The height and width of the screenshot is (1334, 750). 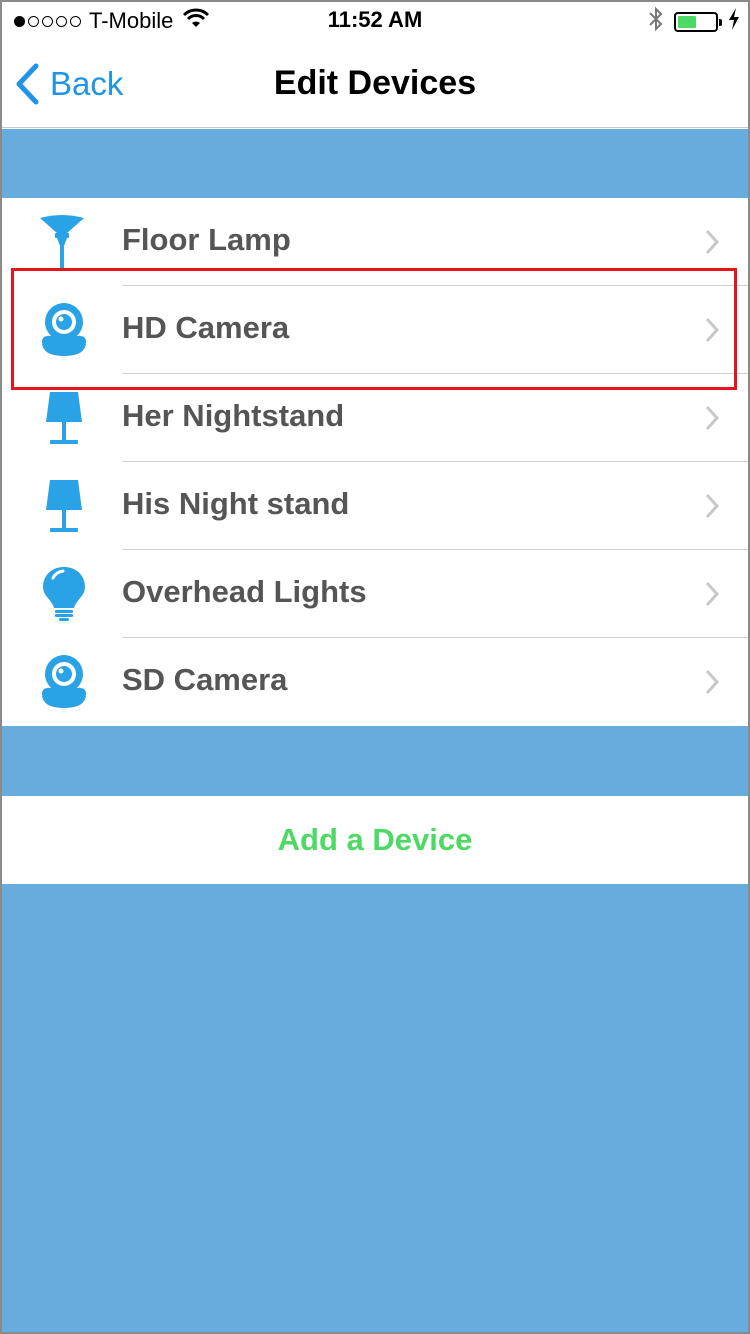 What do you see at coordinates (734, 22) in the screenshot?
I see `charging-icon` at bounding box center [734, 22].